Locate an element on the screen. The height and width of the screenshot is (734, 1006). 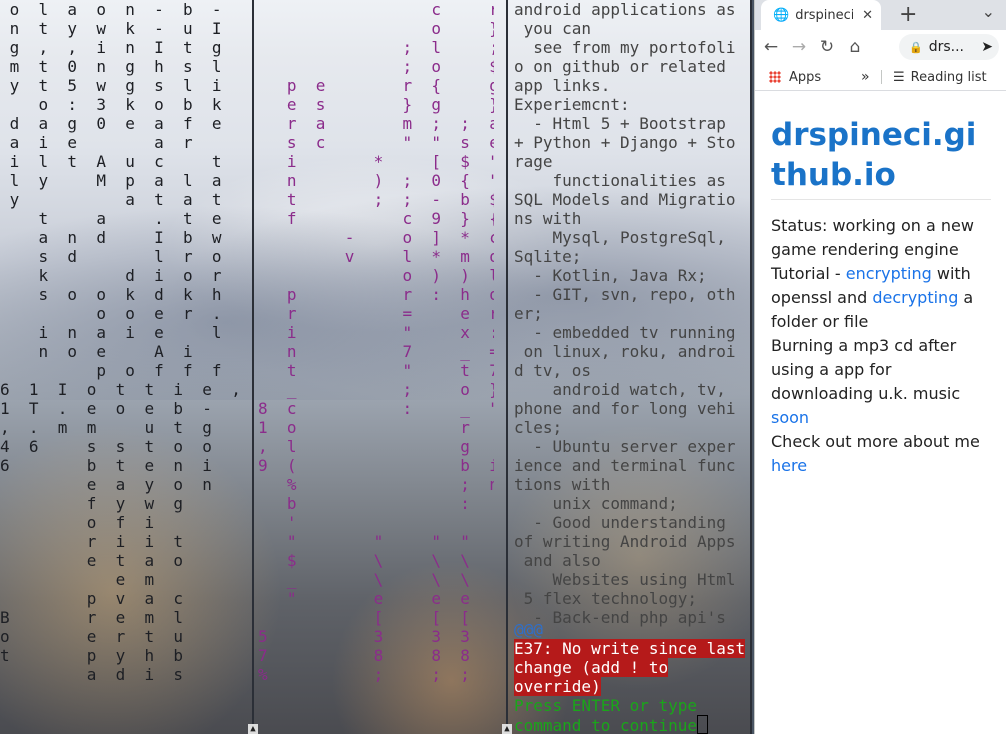
close-tab-icon: ✕ is located at coordinates (867, 15).